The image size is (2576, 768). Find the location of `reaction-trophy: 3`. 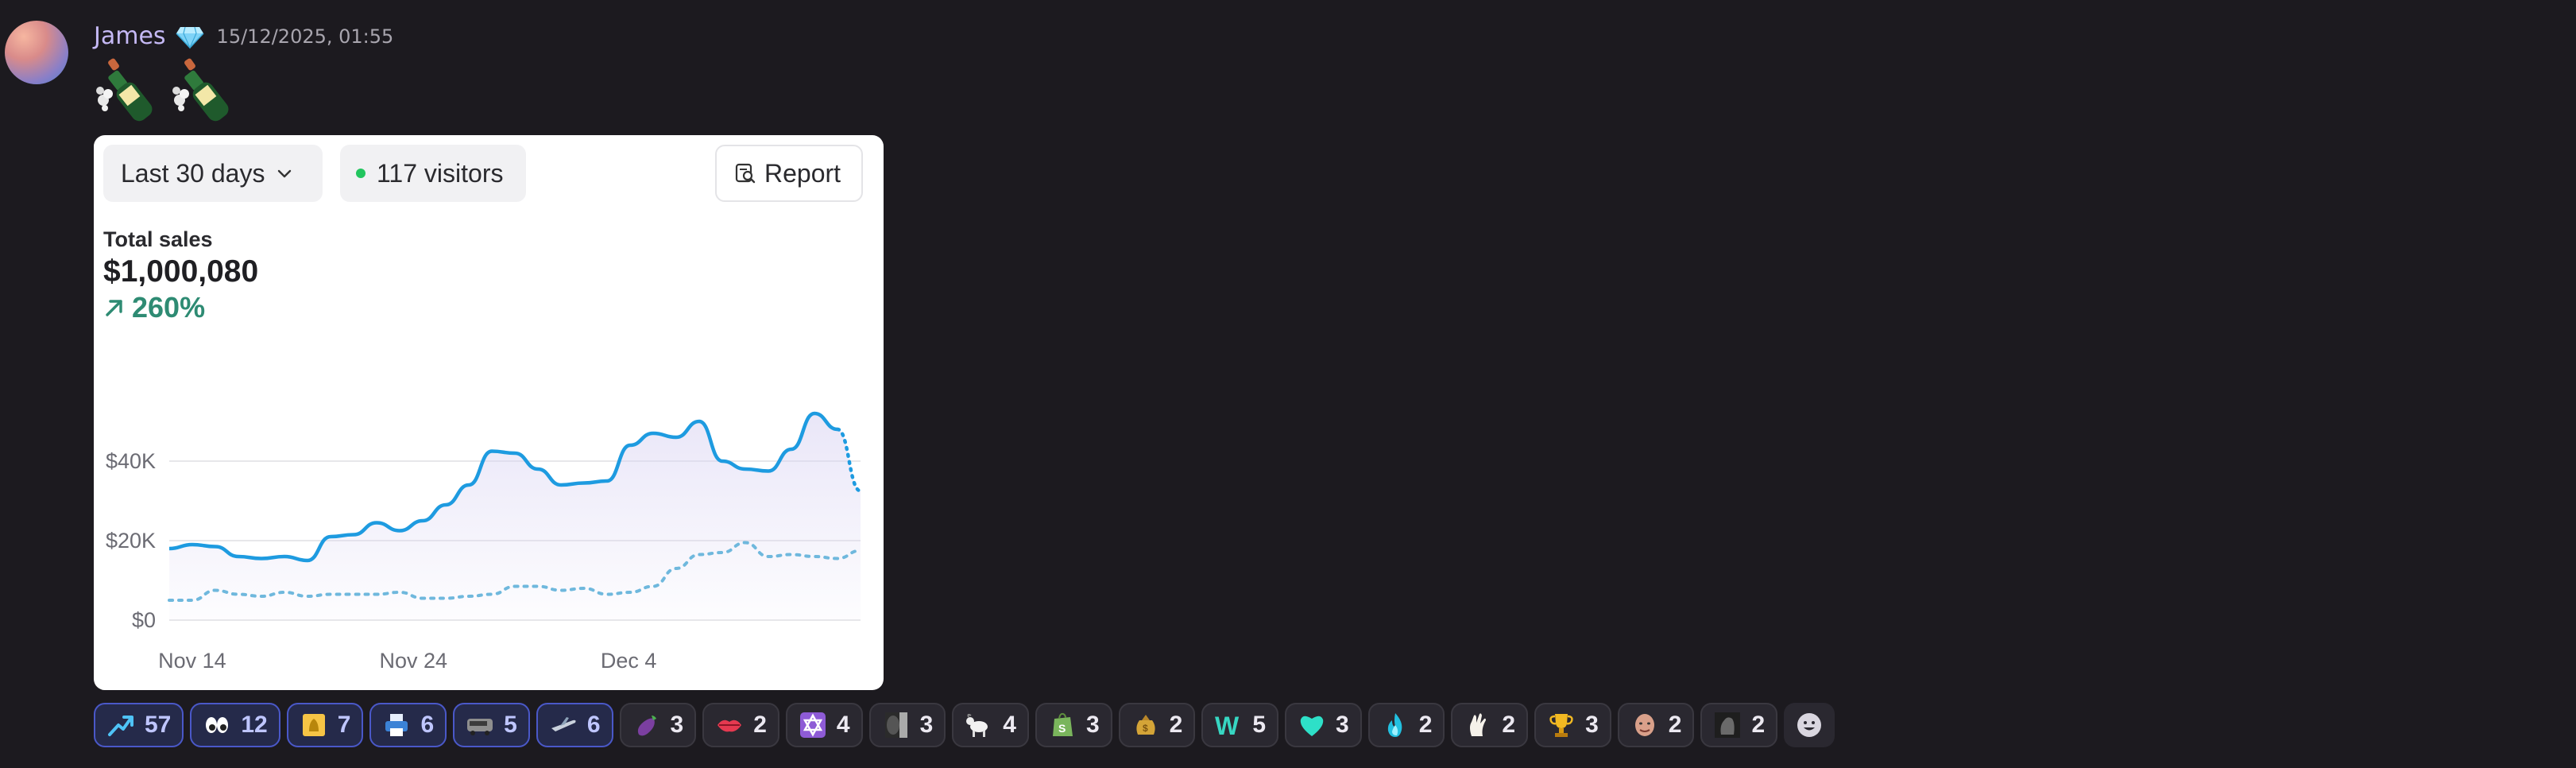

reaction-trophy: 3 is located at coordinates (1572, 725).